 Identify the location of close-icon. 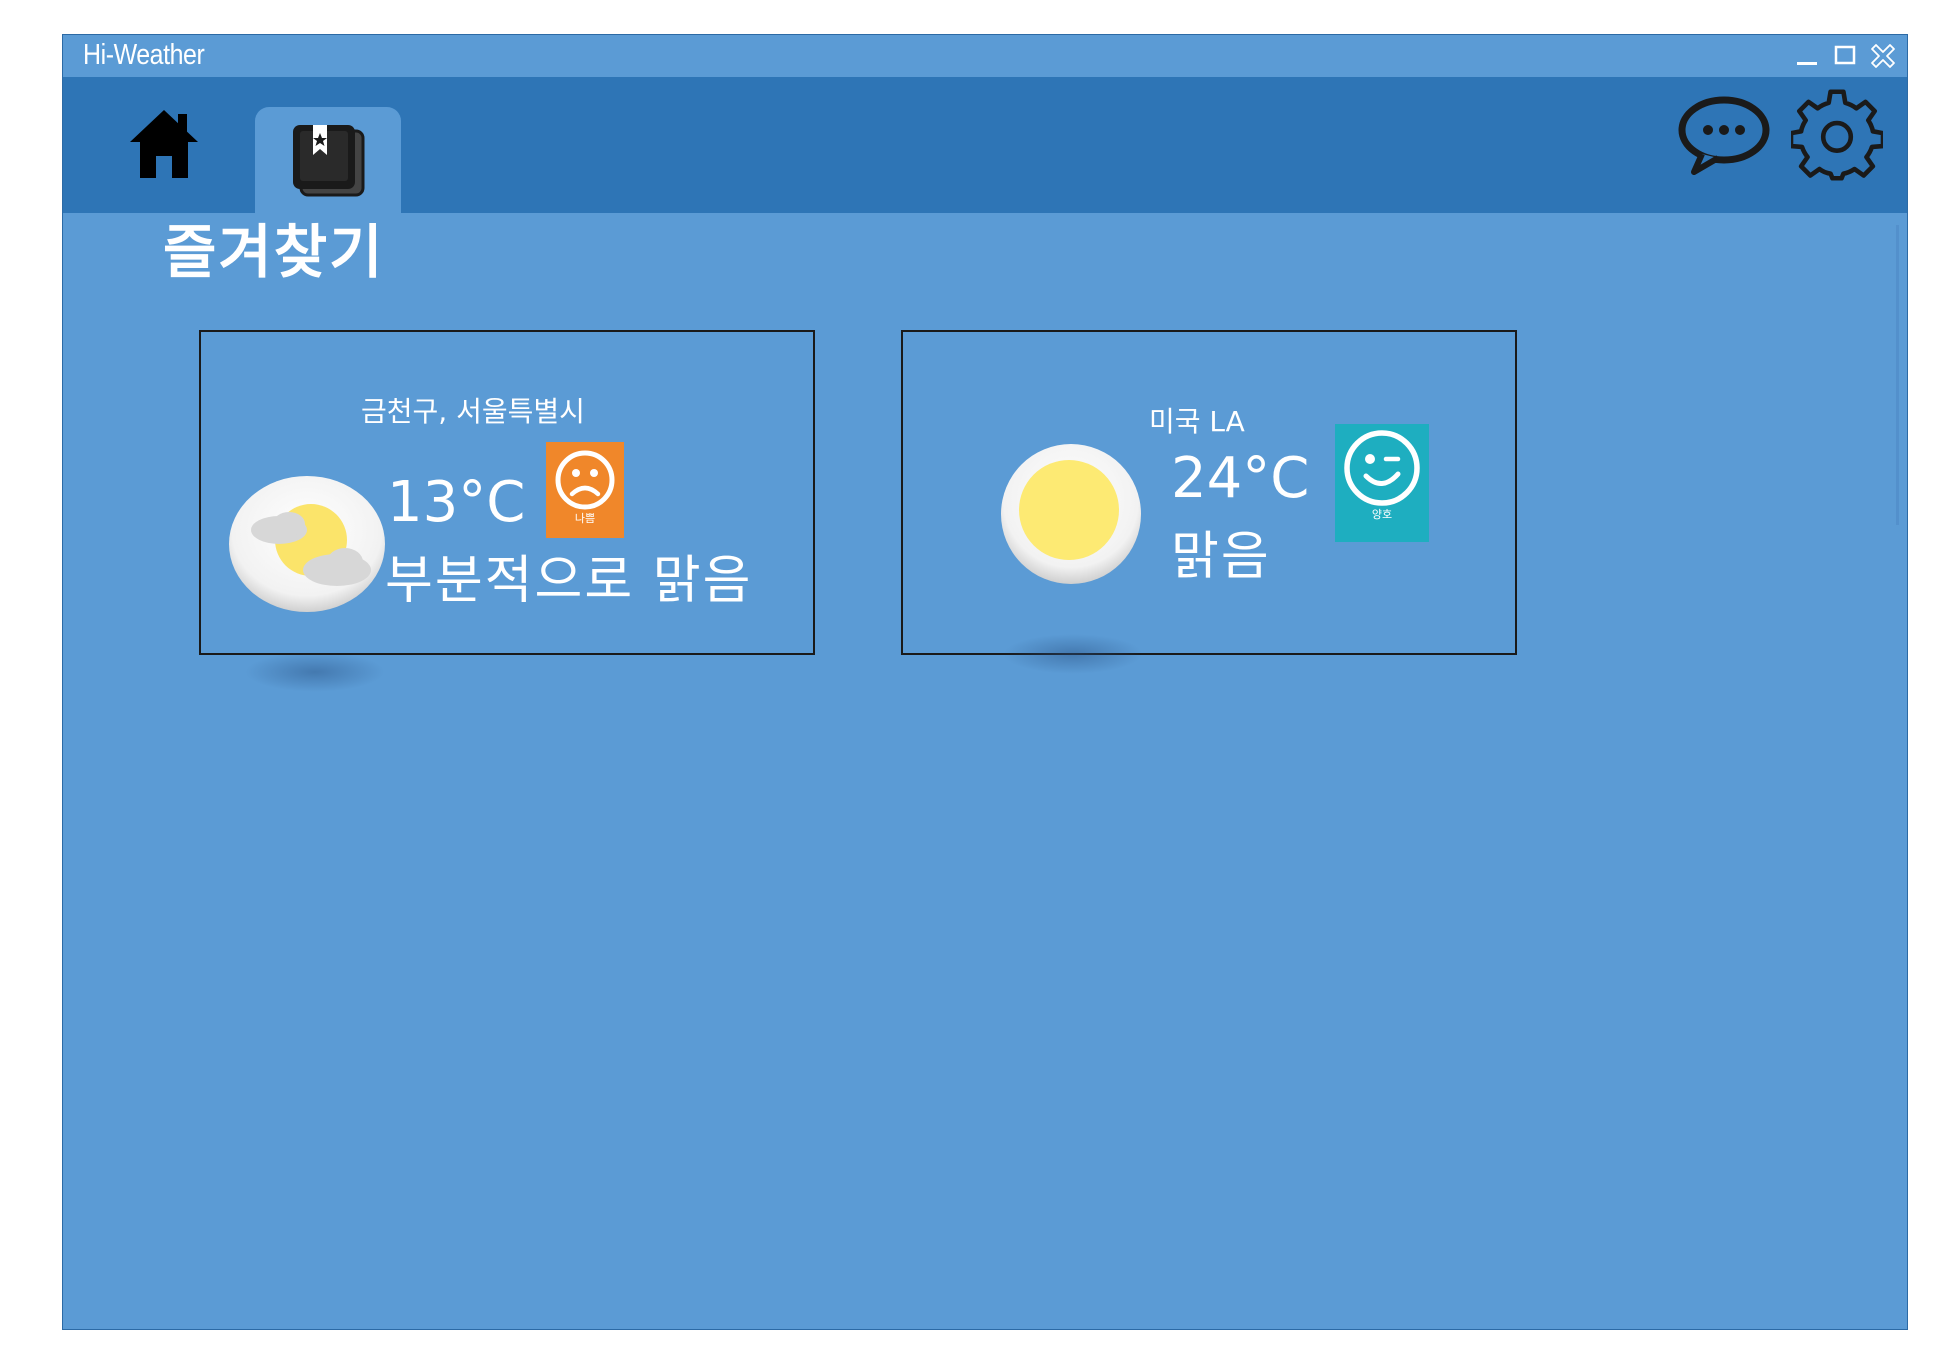
(1883, 56).